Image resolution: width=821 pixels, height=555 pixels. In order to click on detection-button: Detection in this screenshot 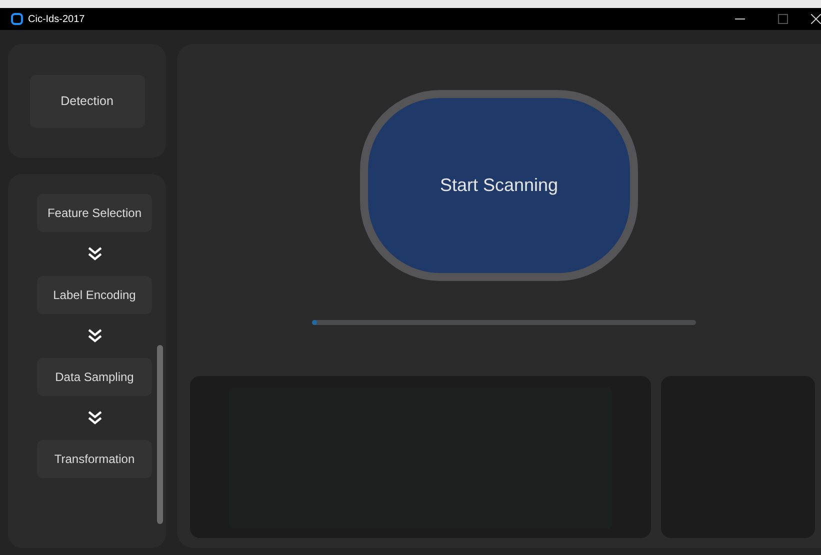, I will do `click(87, 101)`.